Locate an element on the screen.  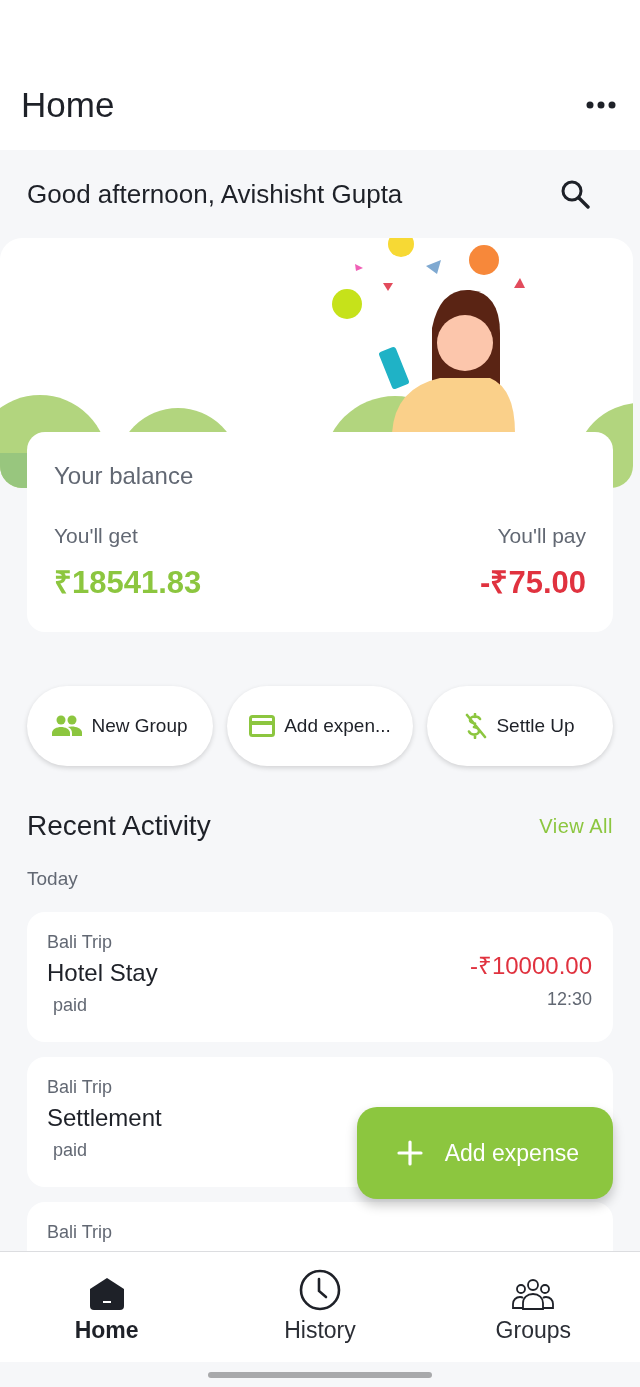
nav-tab: Home is located at coordinates (107, 1307).